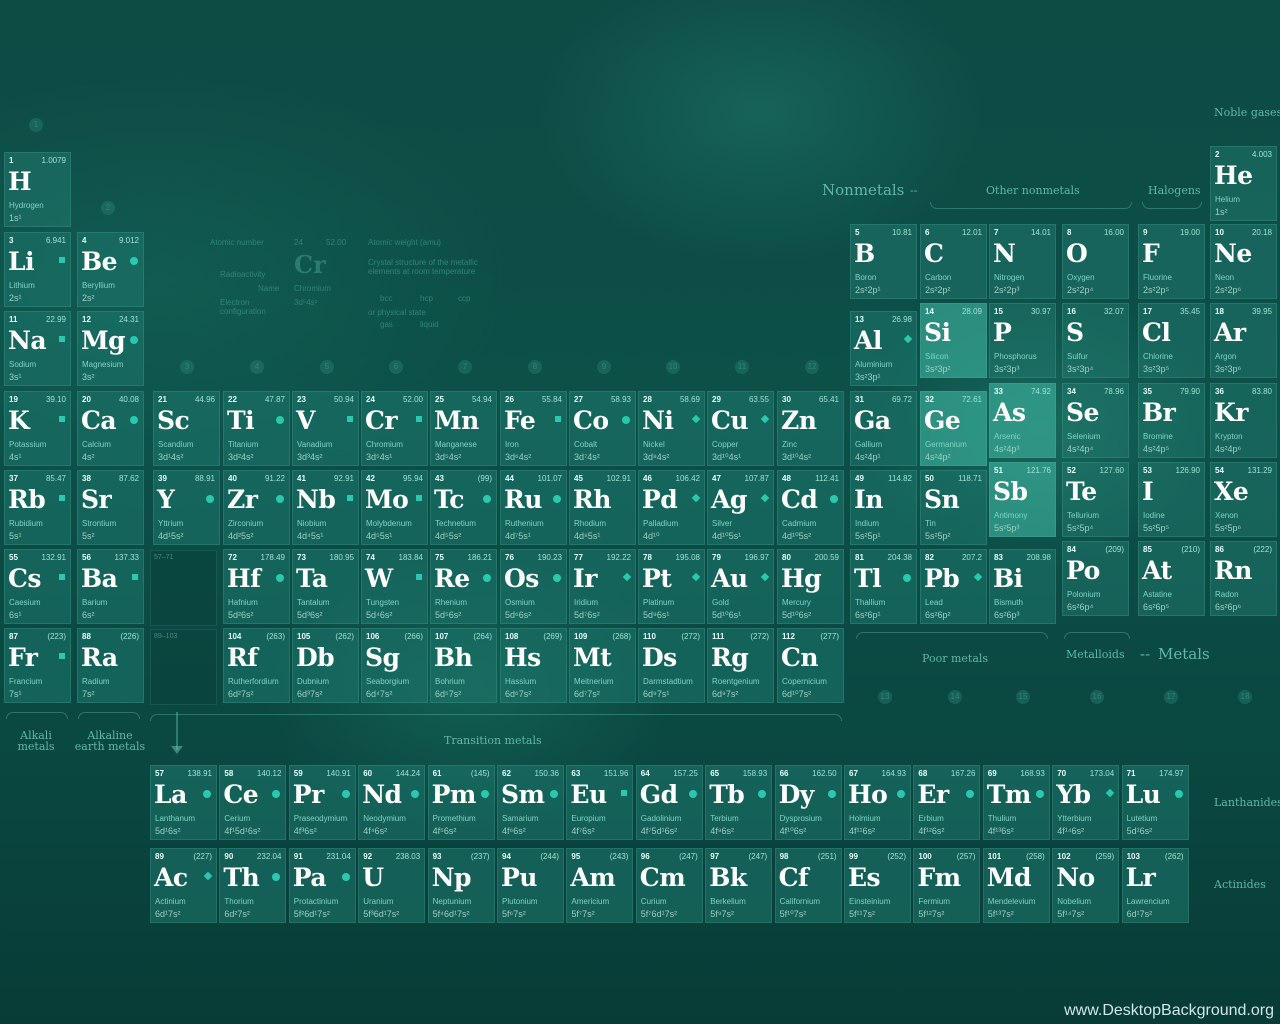 The height and width of the screenshot is (1024, 1280). What do you see at coordinates (256, 507) in the screenshot?
I see `element-cell-zr: 40 91.22 Zr Zirconium 4d²5s²` at bounding box center [256, 507].